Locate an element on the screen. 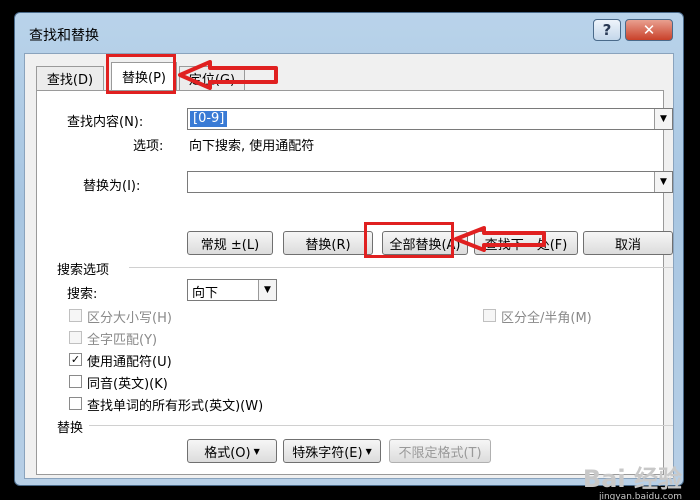  find-label: 查找内容(N): is located at coordinates (105, 122).